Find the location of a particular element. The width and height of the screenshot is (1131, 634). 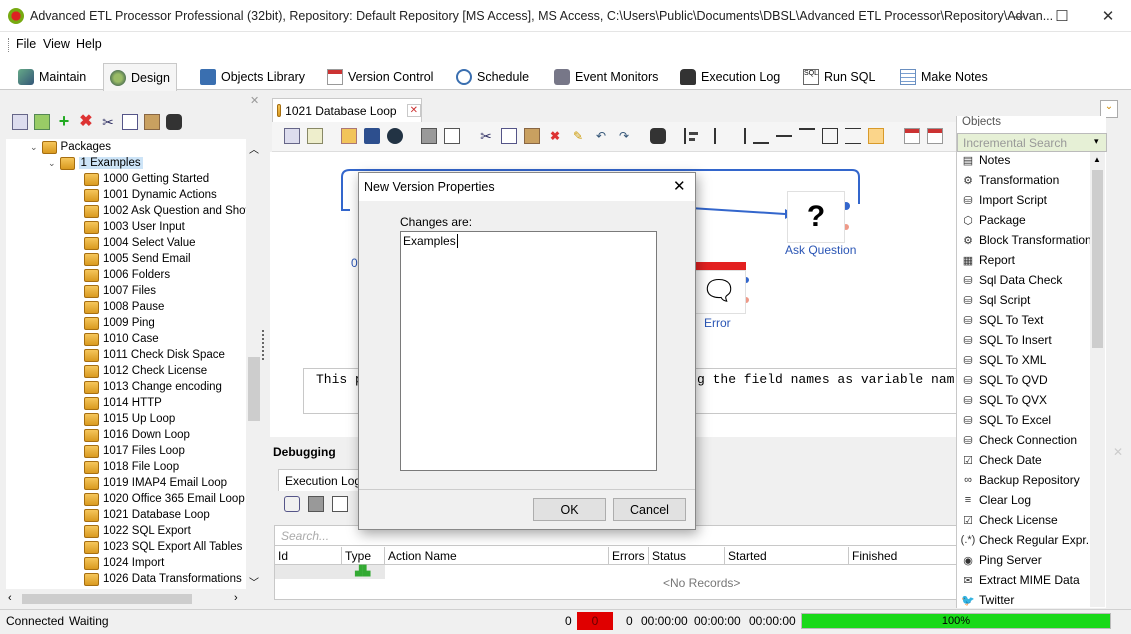

tree-item: 1007 Files is located at coordinates (120, 291).